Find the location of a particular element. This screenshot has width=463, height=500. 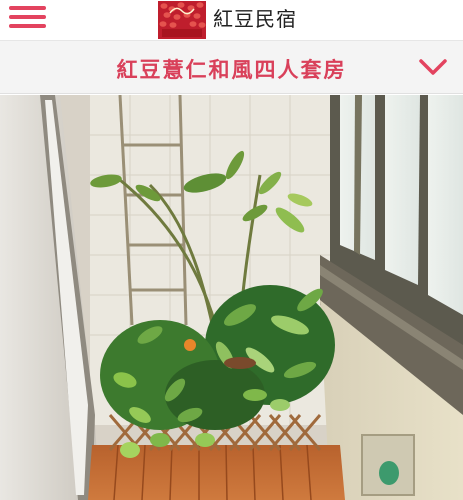

room-selector: 紅豆薏仁和風四人套房 is located at coordinates (231, 67).